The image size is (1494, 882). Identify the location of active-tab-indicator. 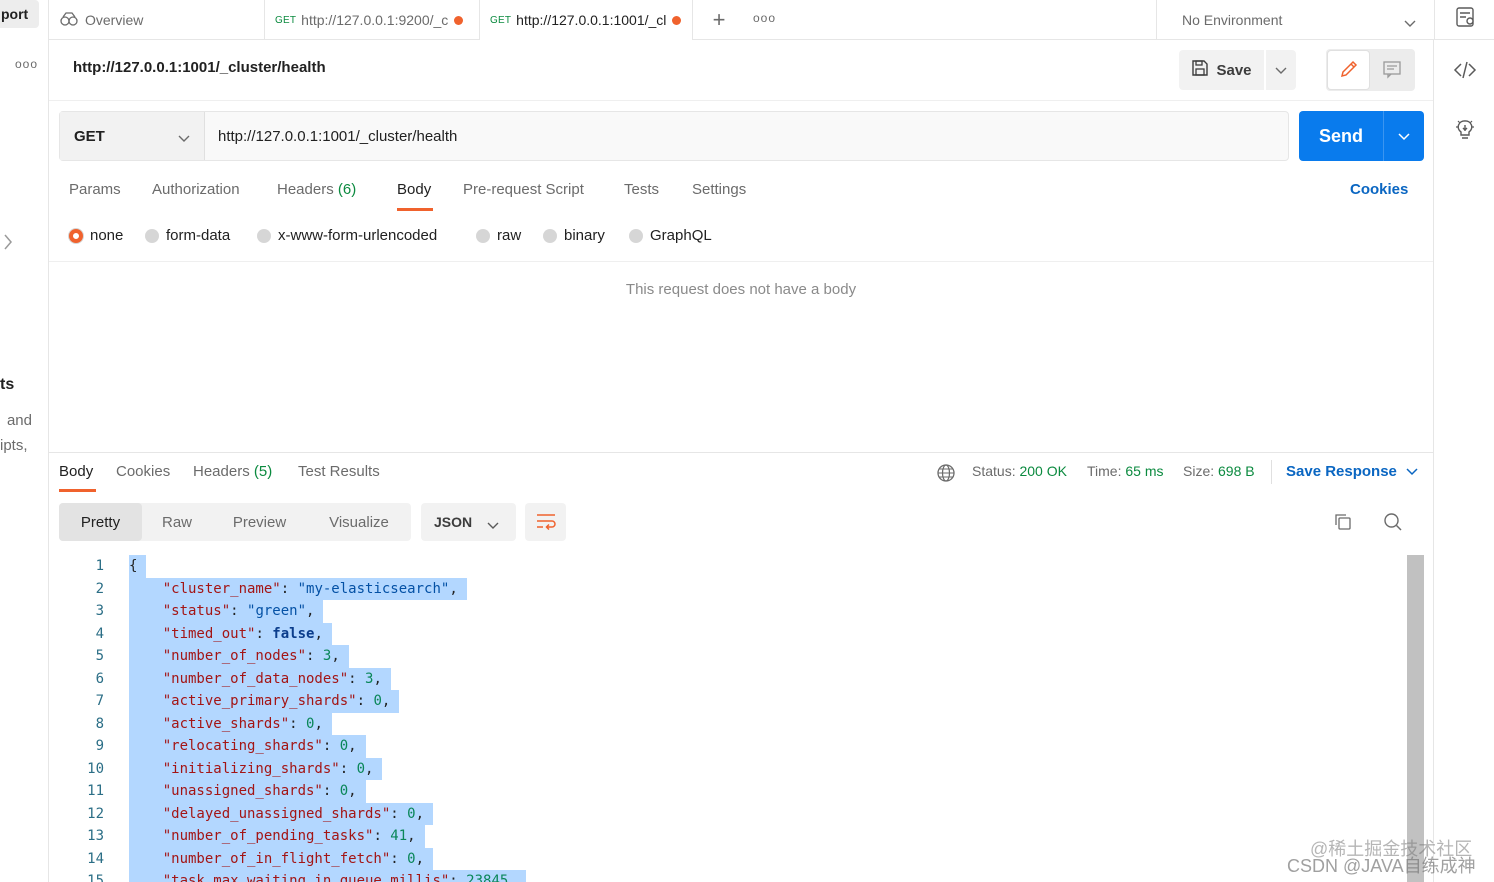
(415, 209).